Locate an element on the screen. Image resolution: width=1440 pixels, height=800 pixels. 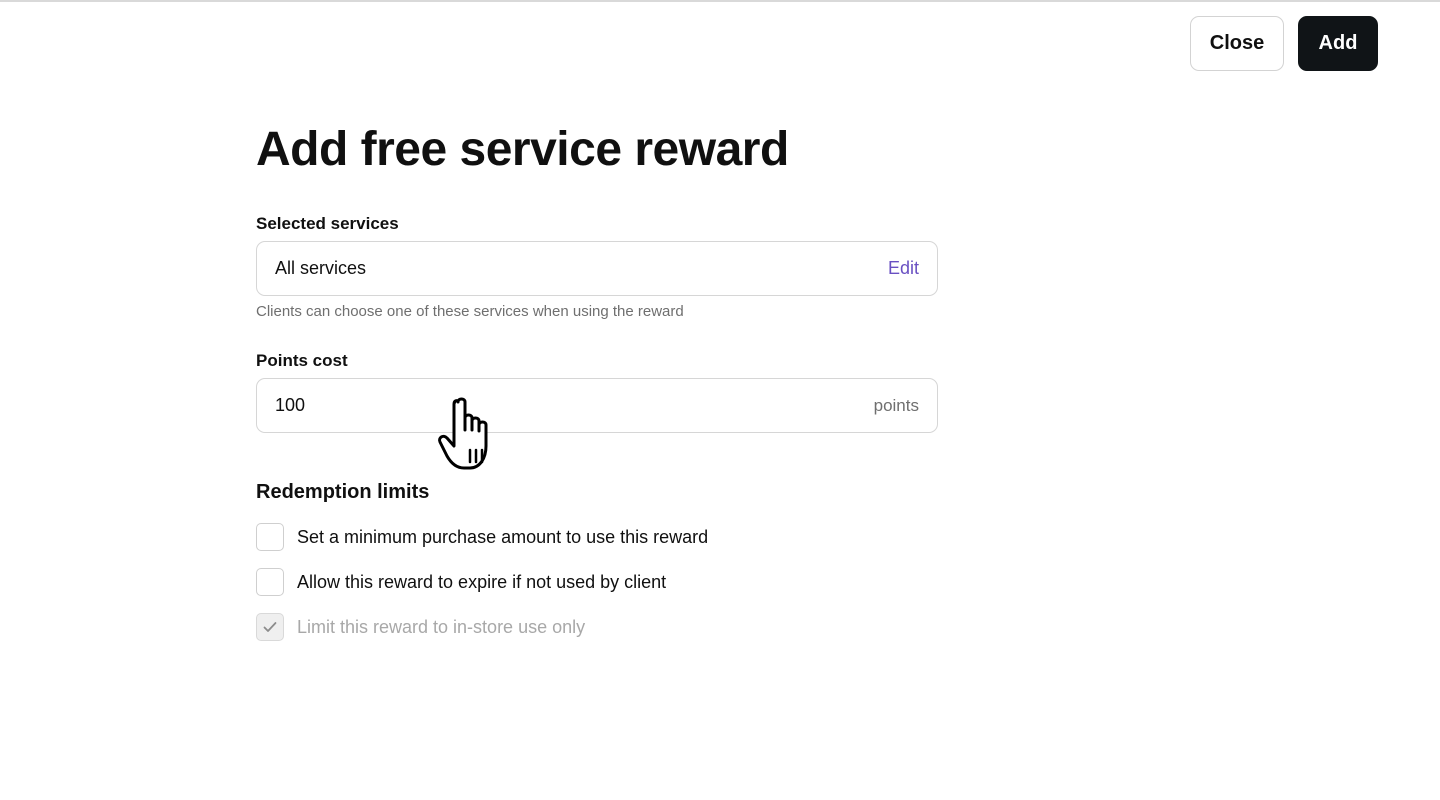
in-store-only-checkbox is located at coordinates (270, 627).